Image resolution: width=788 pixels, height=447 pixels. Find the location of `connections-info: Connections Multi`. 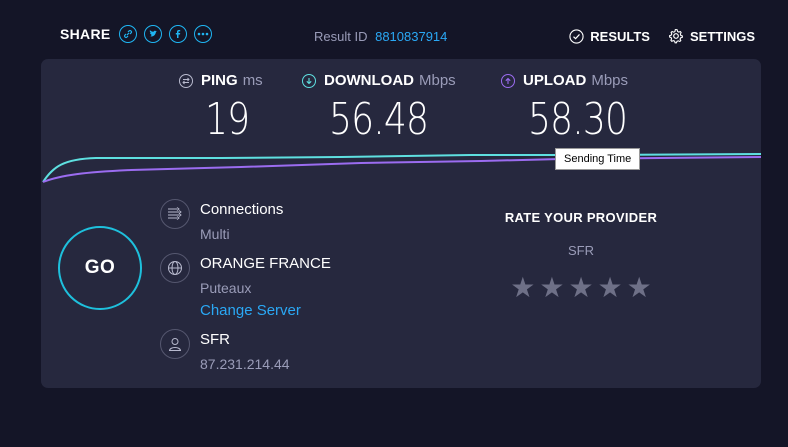

connections-info: Connections Multi is located at coordinates (221, 220).